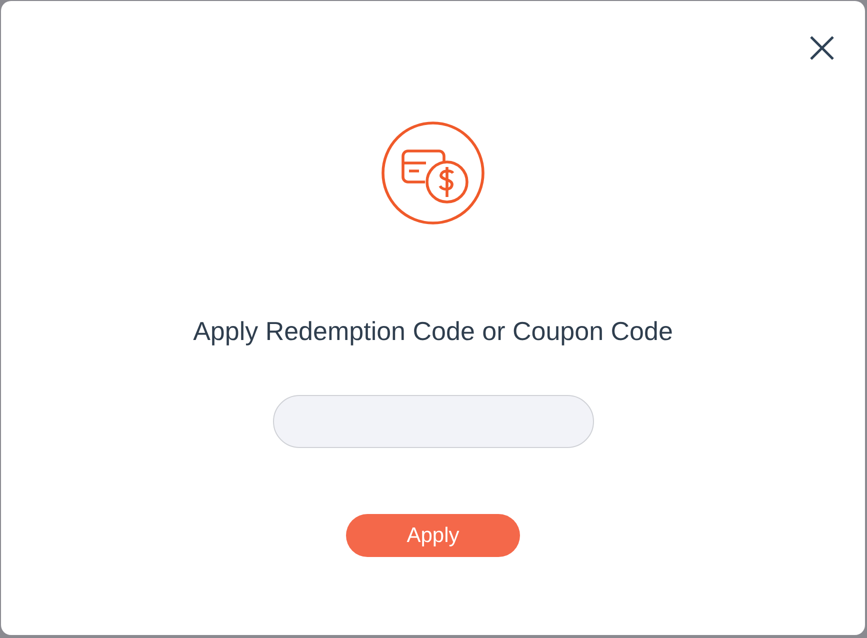  I want to click on card-coin-icon, so click(433, 173).